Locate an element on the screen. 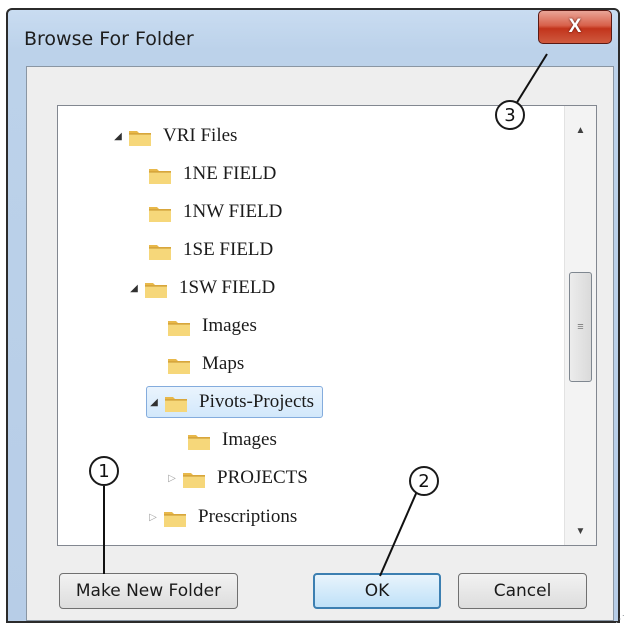 The width and height of the screenshot is (629, 631). scroll-up-arrow-icon: ▲ is located at coordinates (580, 130).